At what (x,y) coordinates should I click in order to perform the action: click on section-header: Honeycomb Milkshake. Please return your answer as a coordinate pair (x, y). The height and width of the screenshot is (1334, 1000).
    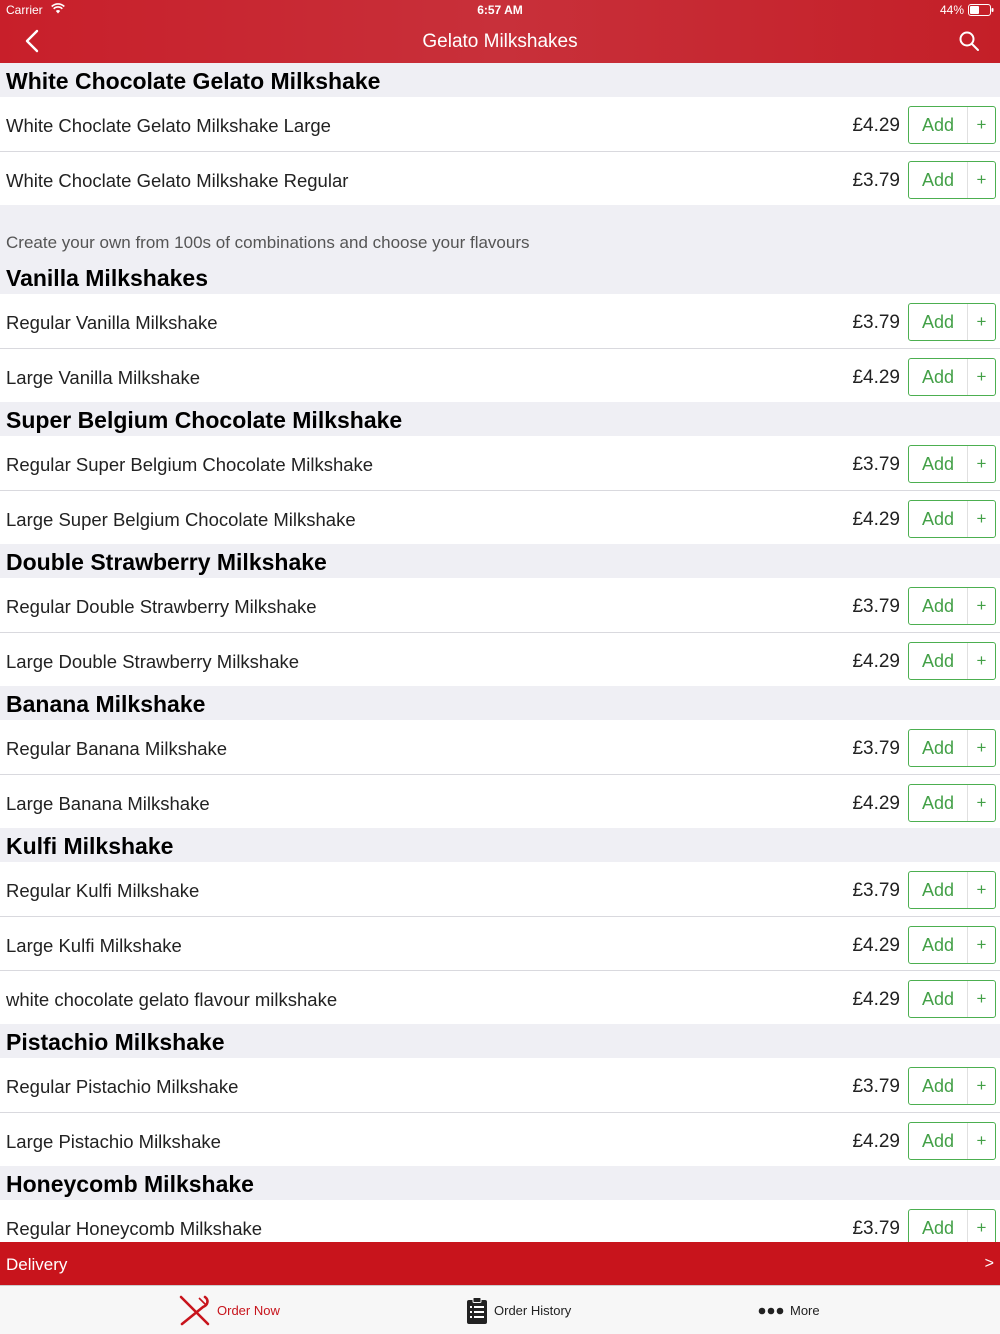
    Looking at the image, I should click on (500, 1183).